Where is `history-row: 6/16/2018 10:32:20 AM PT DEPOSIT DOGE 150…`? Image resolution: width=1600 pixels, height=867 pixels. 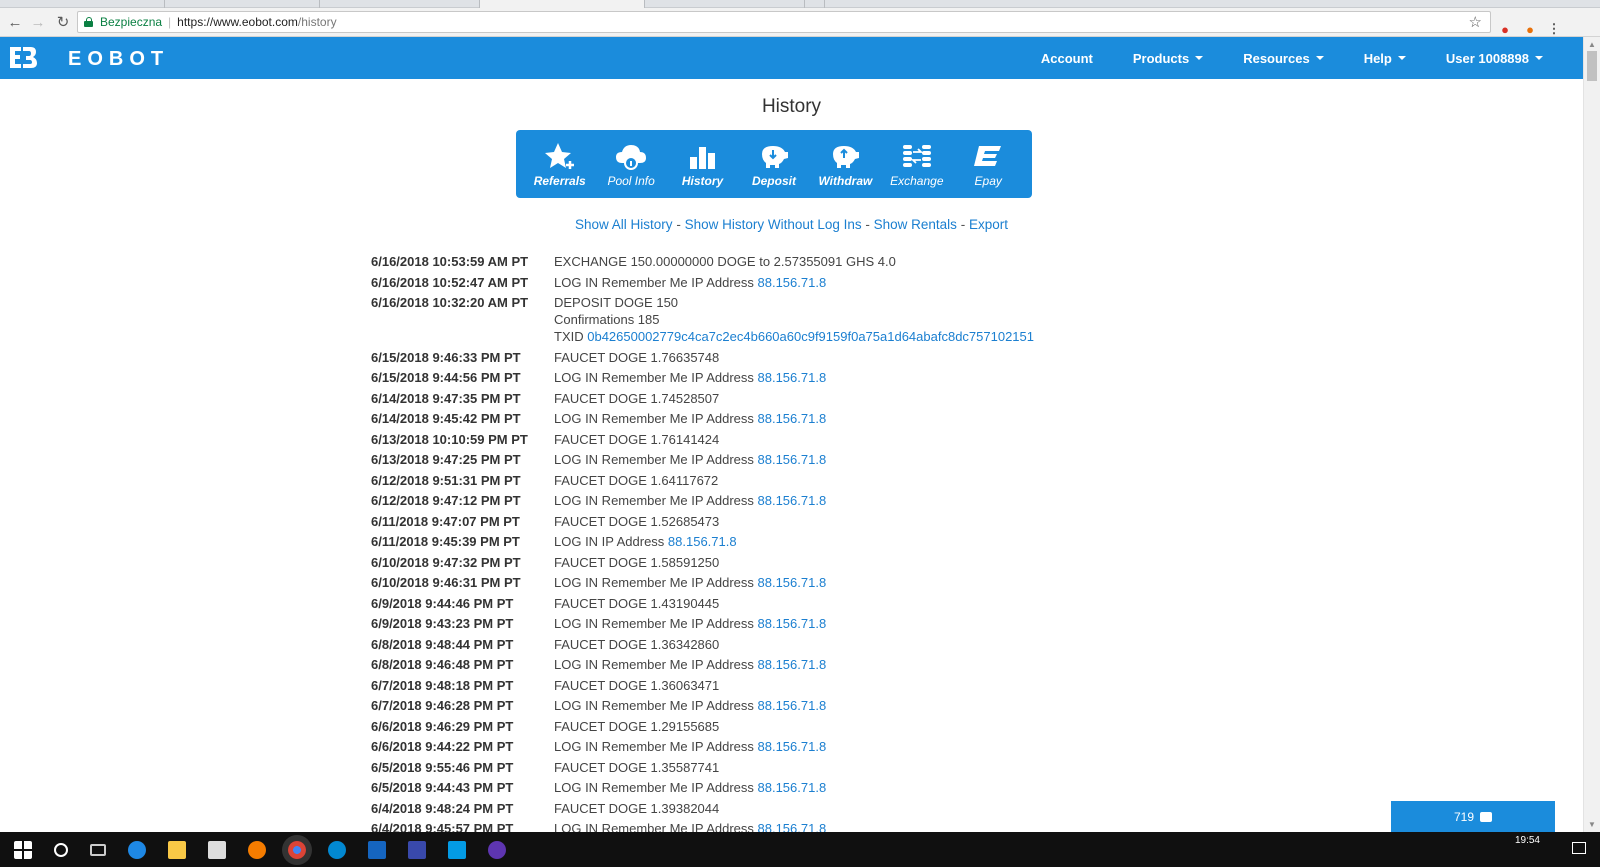 history-row: 6/16/2018 10:32:20 AM PT DEPOSIT DOGE 150… is located at coordinates (771, 319).